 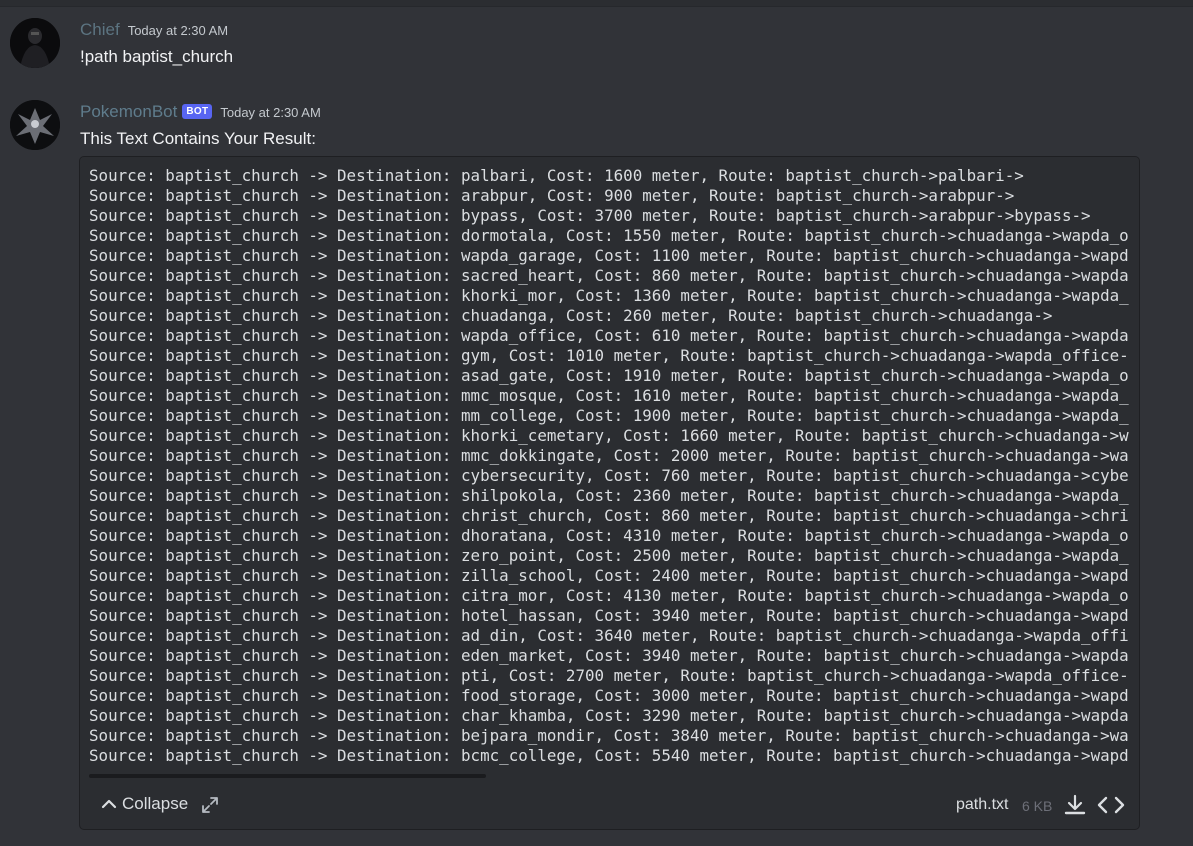 I want to click on download-icon, so click(x=1075, y=805).